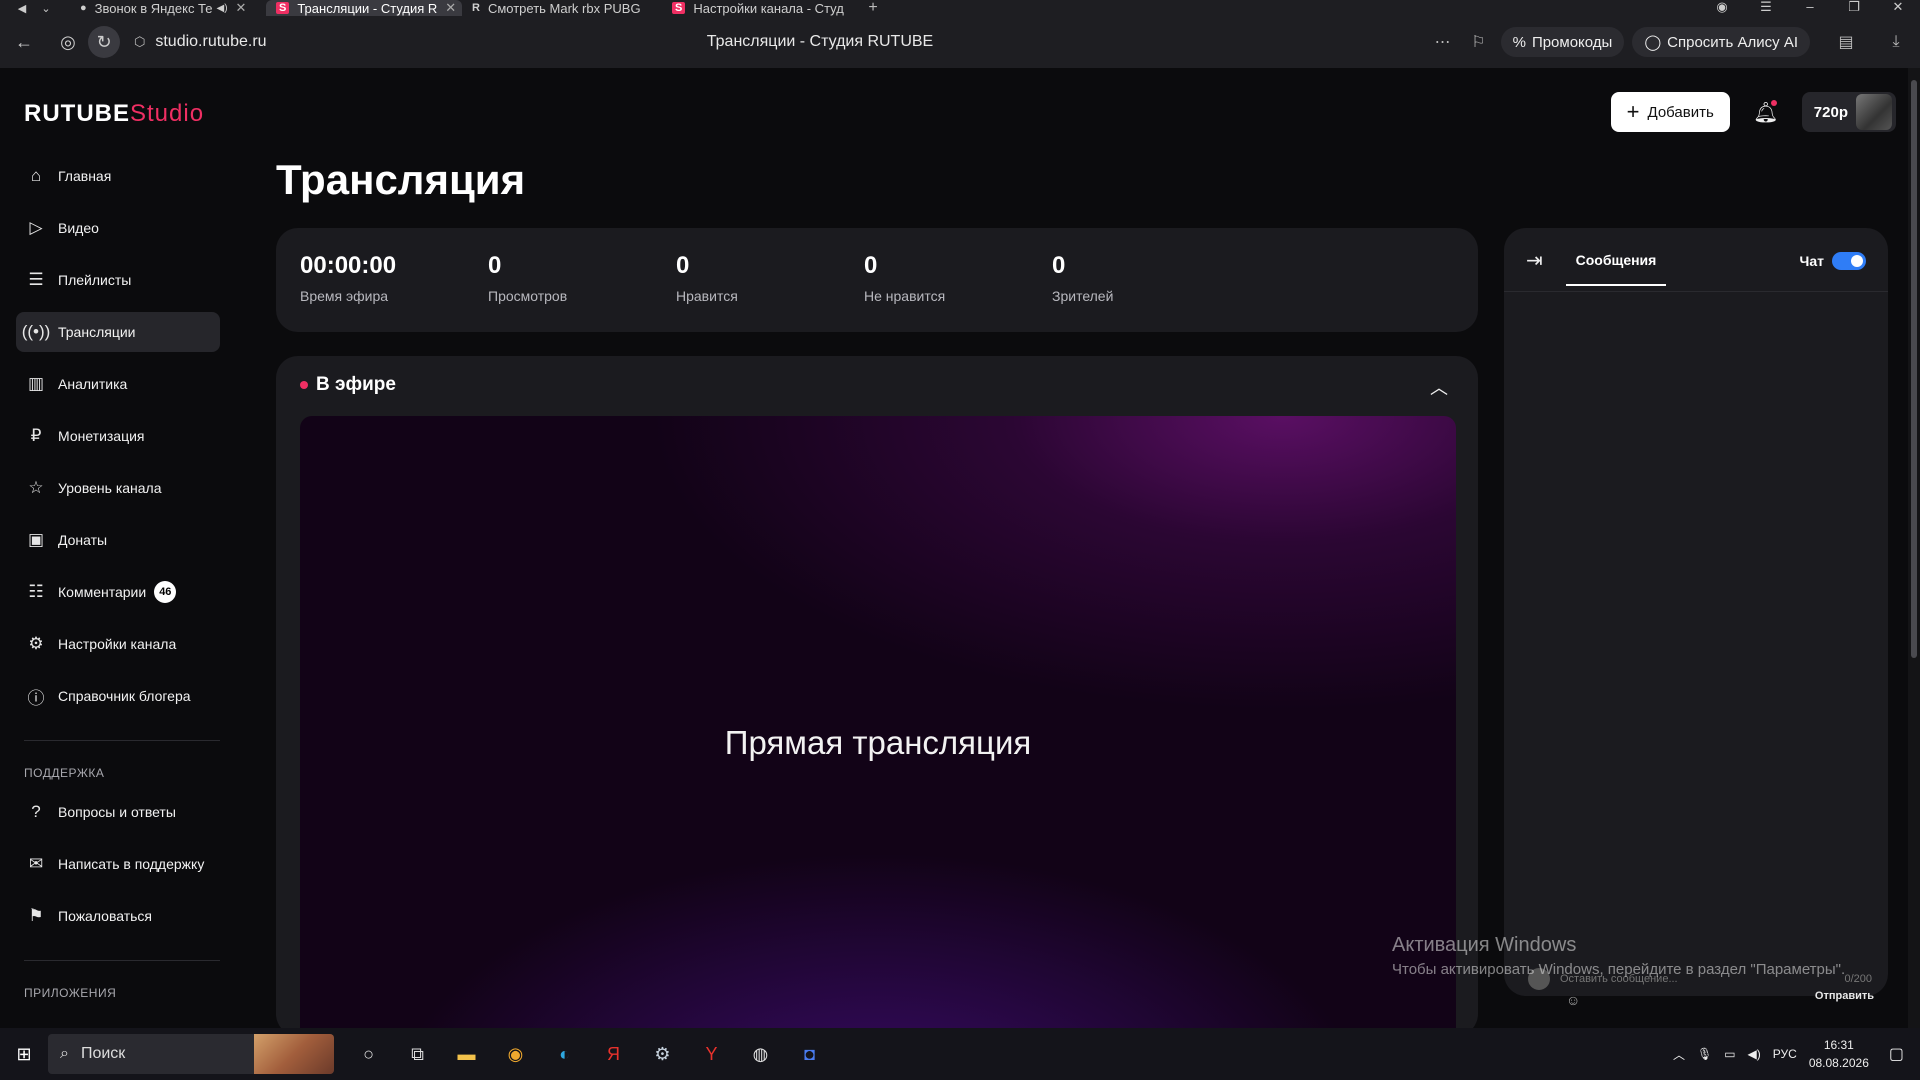 The width and height of the screenshot is (1920, 1080). Describe the element at coordinates (1534, 260) in the screenshot. I see `collapse-panel-icon: ⇥` at that location.